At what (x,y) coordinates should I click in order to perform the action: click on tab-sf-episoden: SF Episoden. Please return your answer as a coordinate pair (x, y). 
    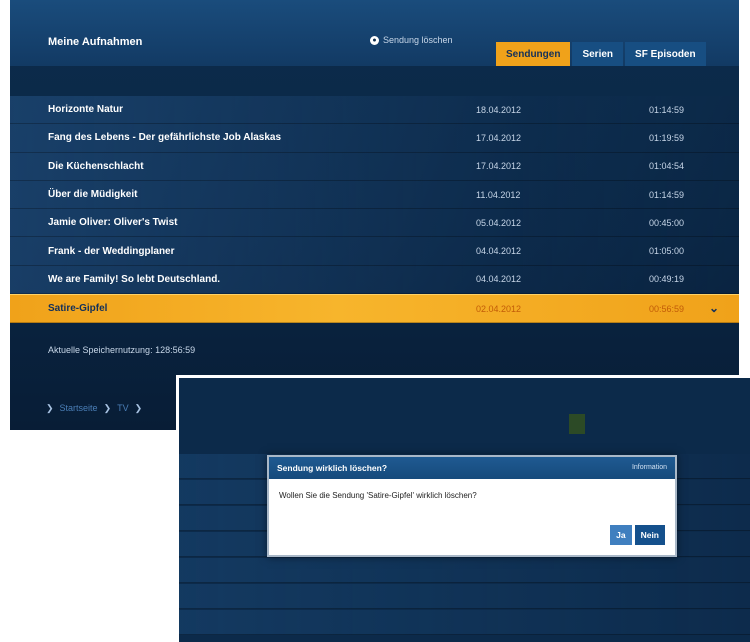
    Looking at the image, I should click on (665, 54).